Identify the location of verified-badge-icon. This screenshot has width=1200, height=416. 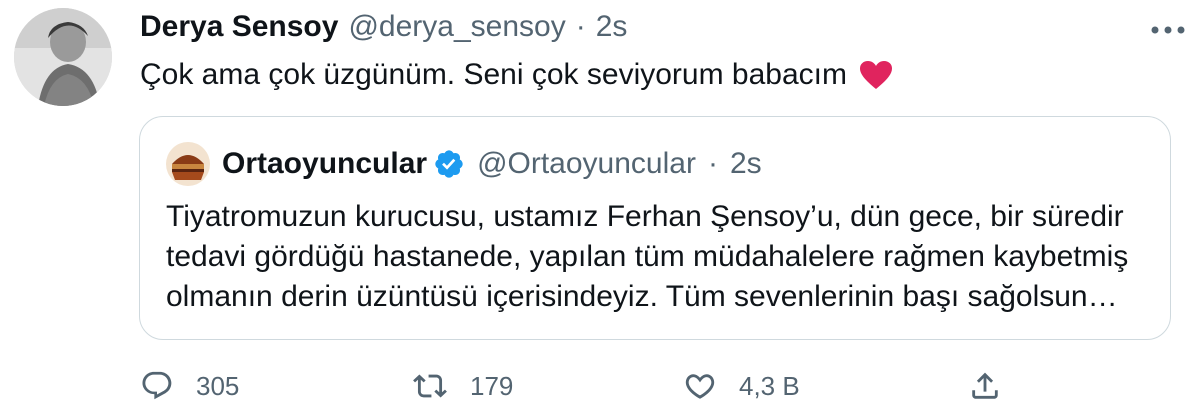
(449, 164).